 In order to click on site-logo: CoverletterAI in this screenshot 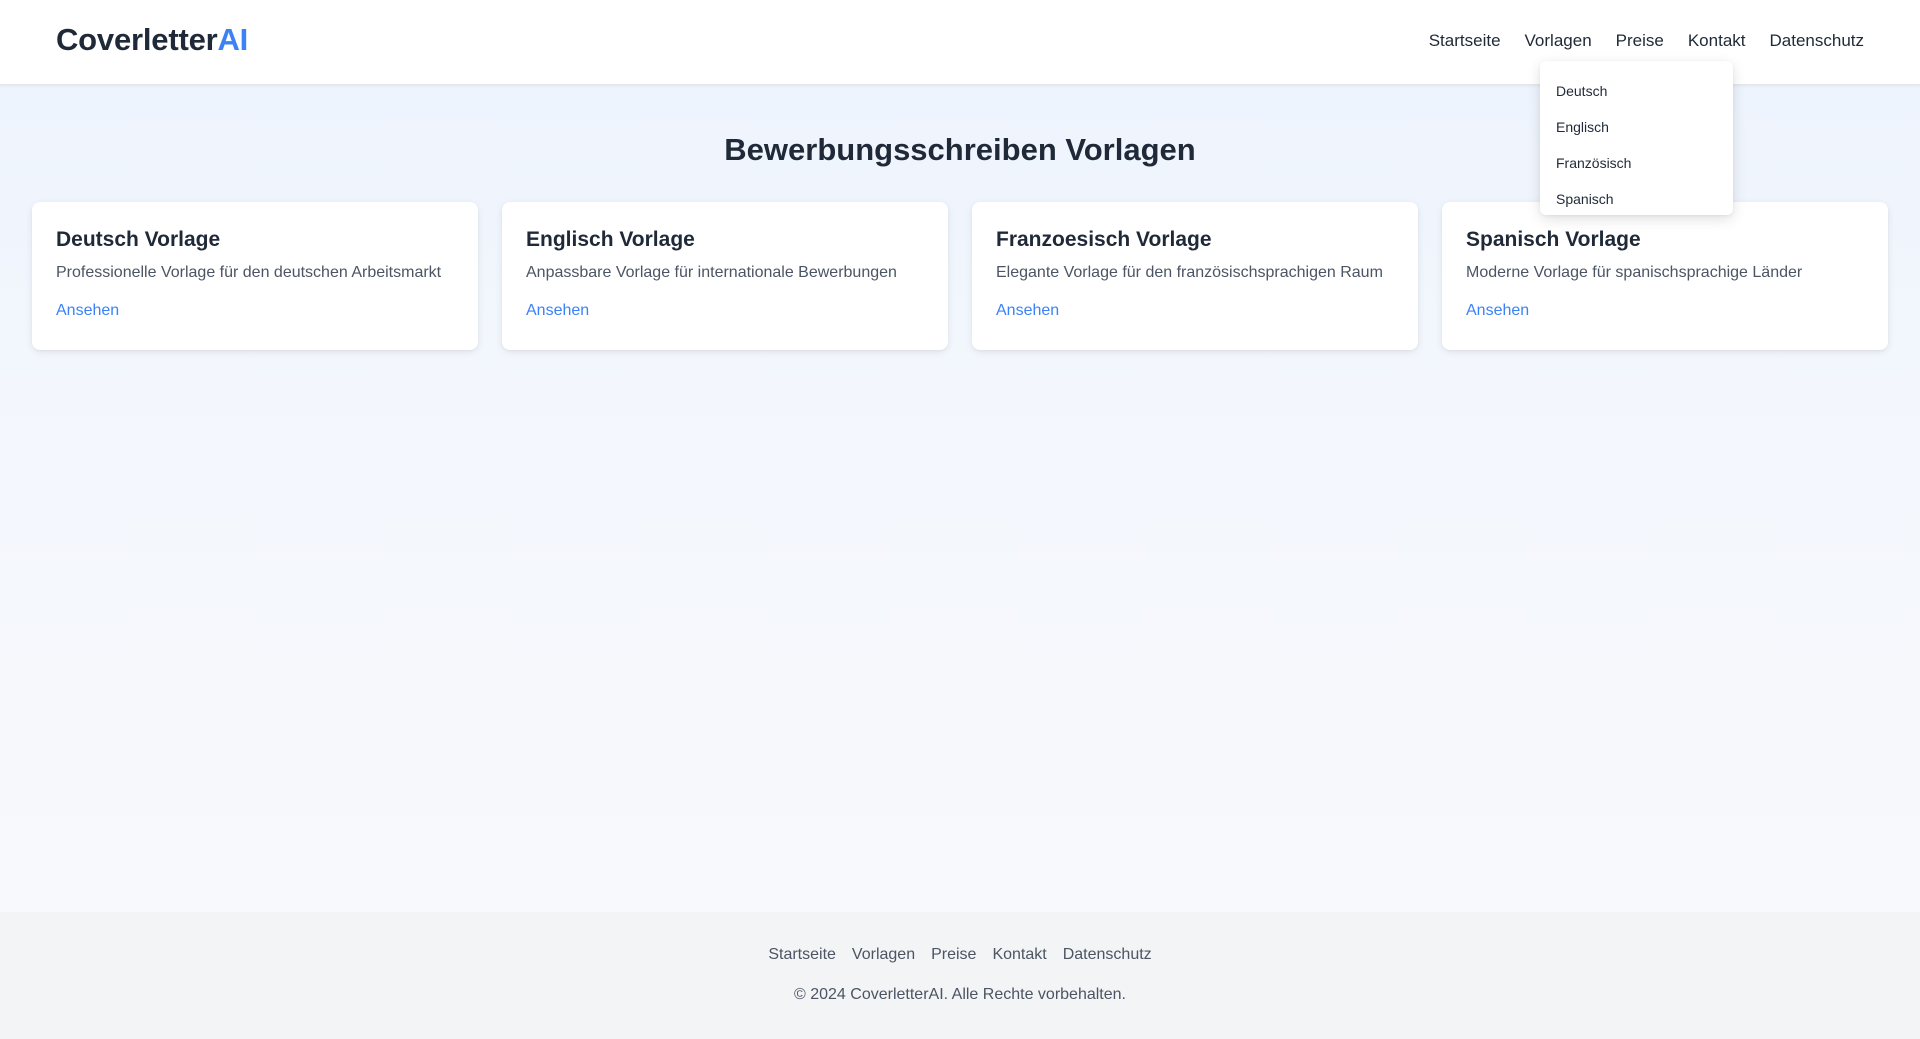, I will do `click(152, 40)`.